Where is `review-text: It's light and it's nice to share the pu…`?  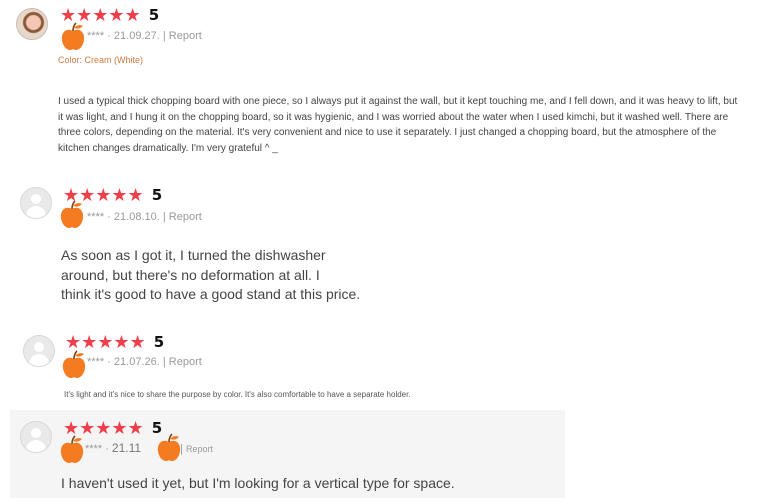
review-text: It's light and it's nice to share the pu… is located at coordinates (237, 394).